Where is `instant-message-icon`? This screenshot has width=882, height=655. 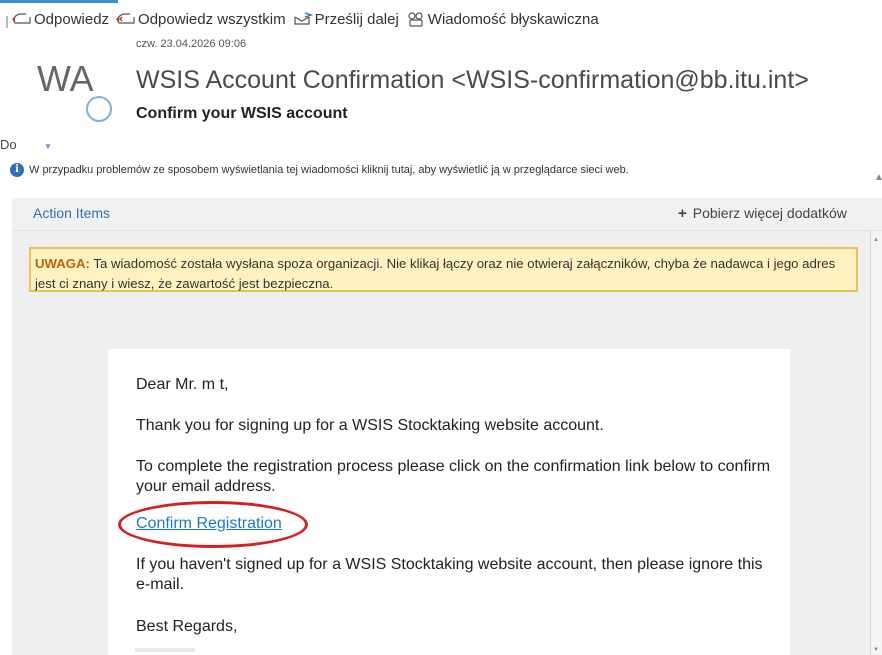
instant-message-icon is located at coordinates (415, 19).